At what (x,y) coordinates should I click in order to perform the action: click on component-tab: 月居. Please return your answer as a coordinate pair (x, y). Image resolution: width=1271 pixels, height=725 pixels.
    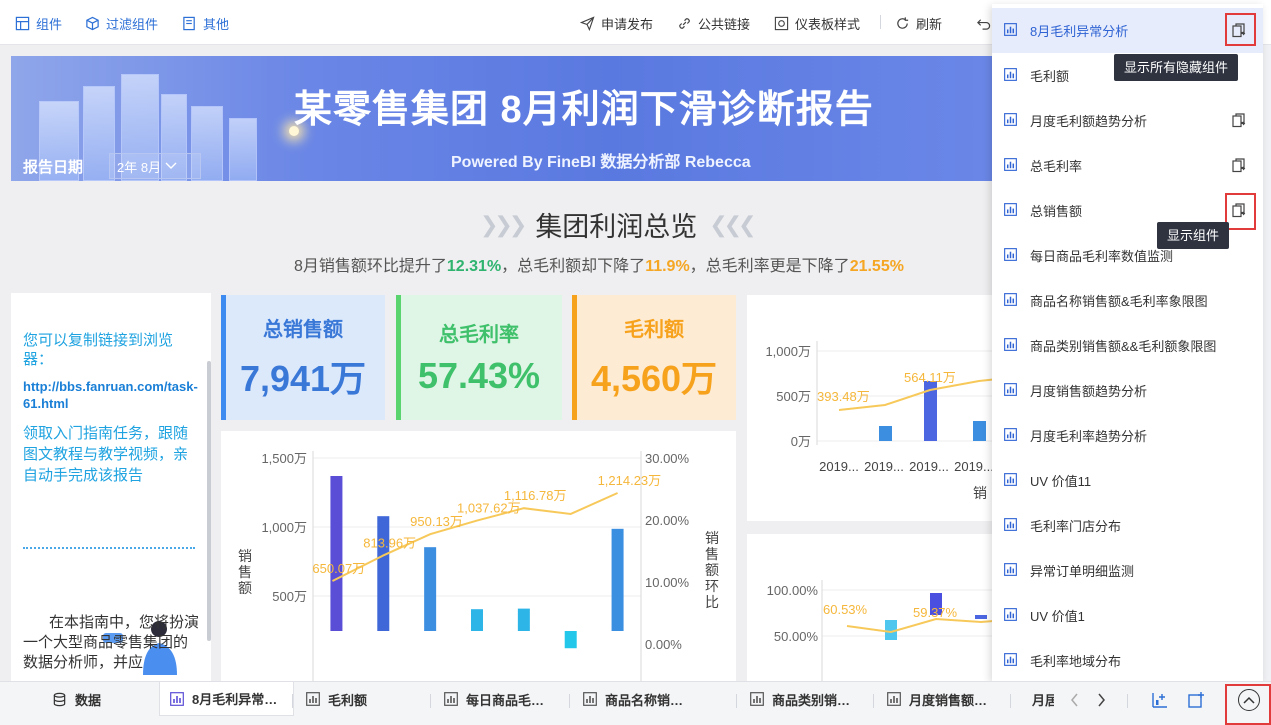
    Looking at the image, I should click on (1034, 699).